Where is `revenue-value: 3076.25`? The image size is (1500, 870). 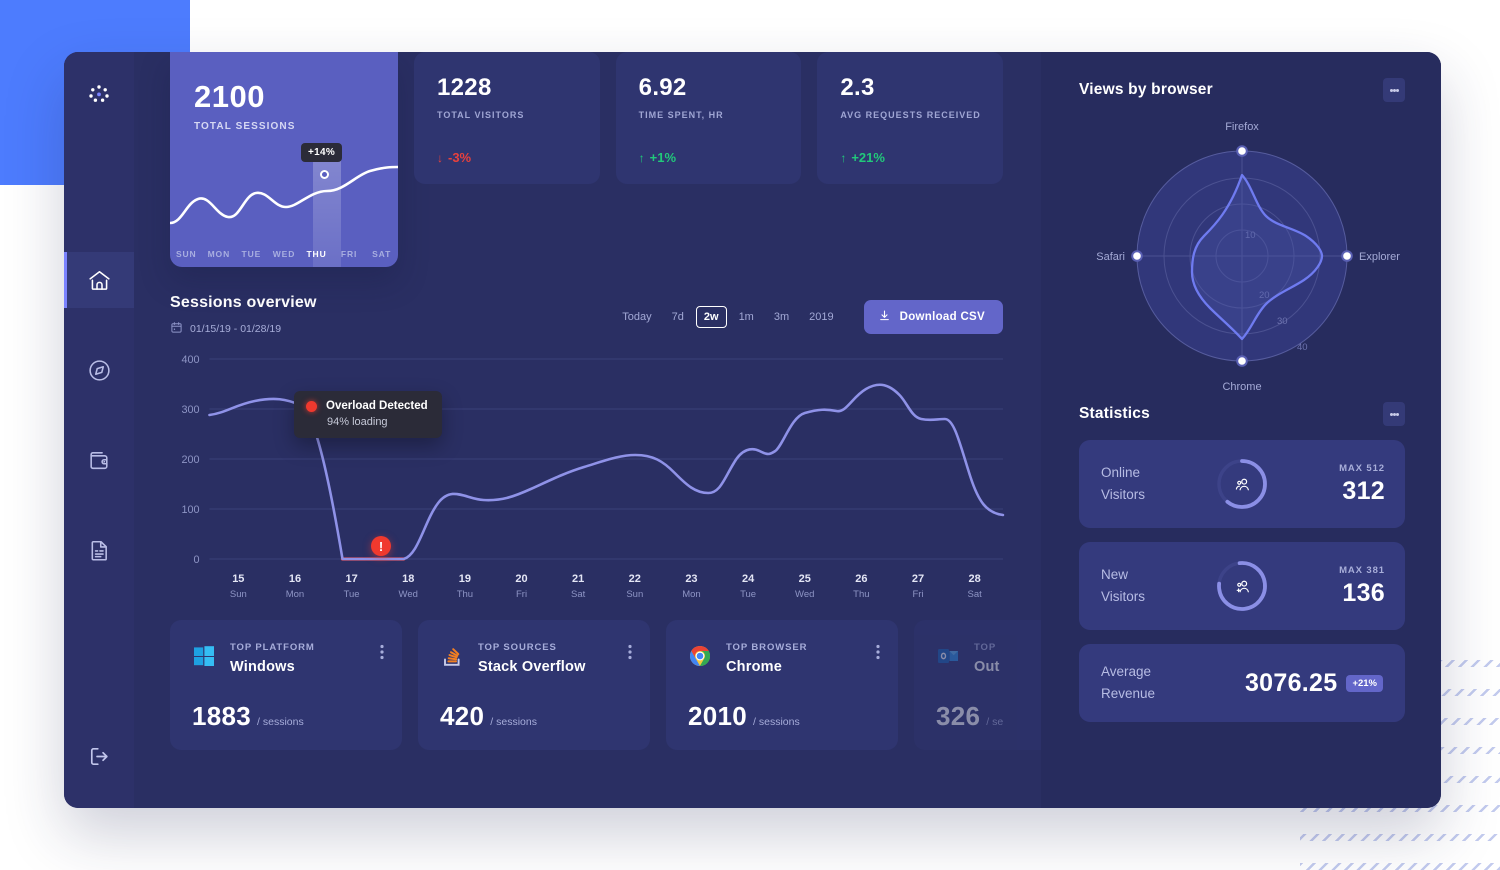
revenue-value: 3076.25 is located at coordinates (1291, 682).